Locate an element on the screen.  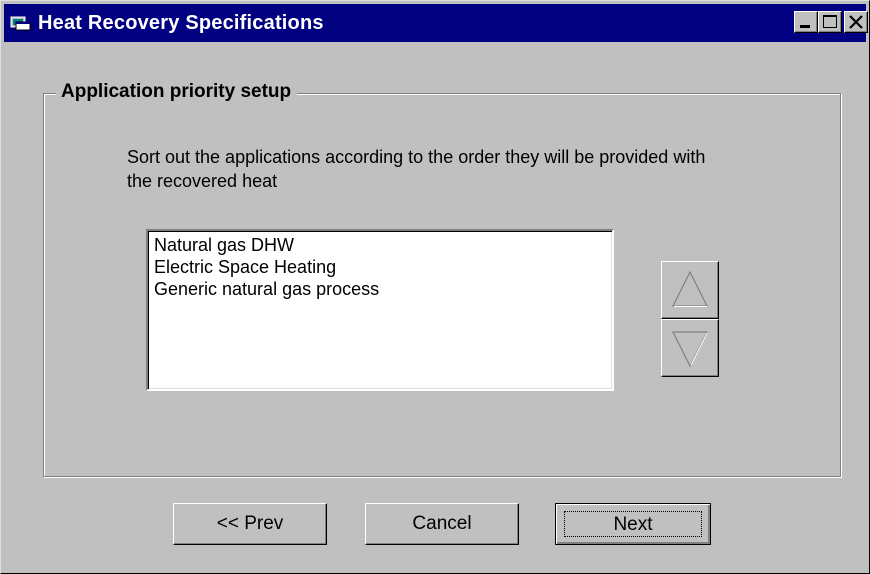
maximize-button is located at coordinates (830, 22).